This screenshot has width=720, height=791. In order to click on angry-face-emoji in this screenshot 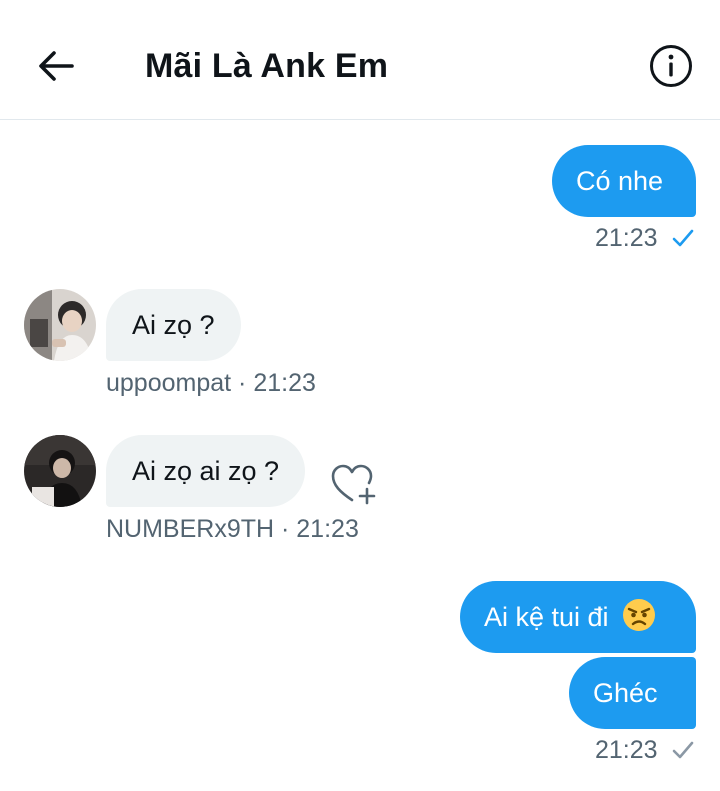, I will do `click(639, 615)`.